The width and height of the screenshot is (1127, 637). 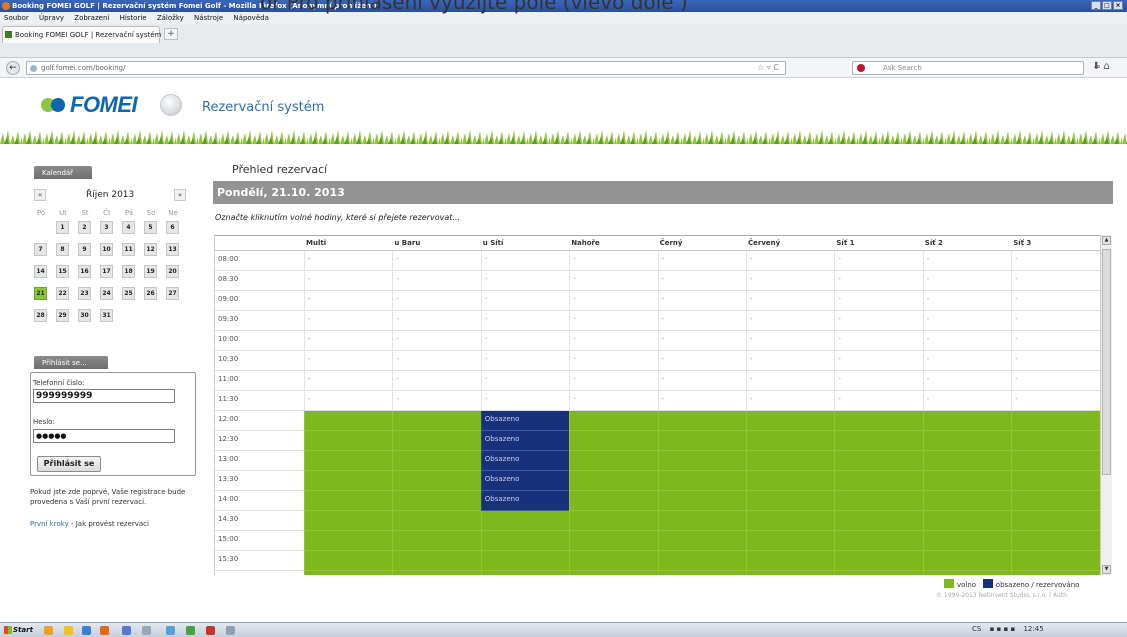 I want to click on calendar-day: 11, so click(x=128, y=249).